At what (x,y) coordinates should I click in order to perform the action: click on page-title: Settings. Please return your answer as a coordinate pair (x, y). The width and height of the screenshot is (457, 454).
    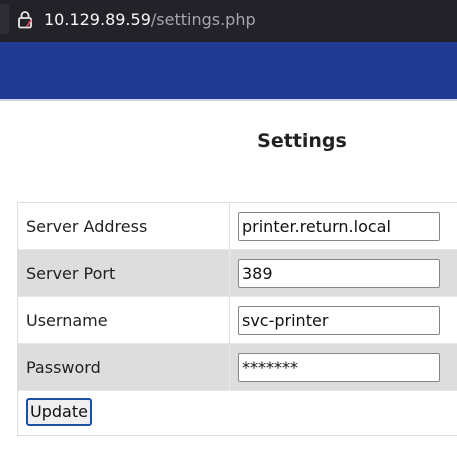
    Looking at the image, I should click on (302, 141).